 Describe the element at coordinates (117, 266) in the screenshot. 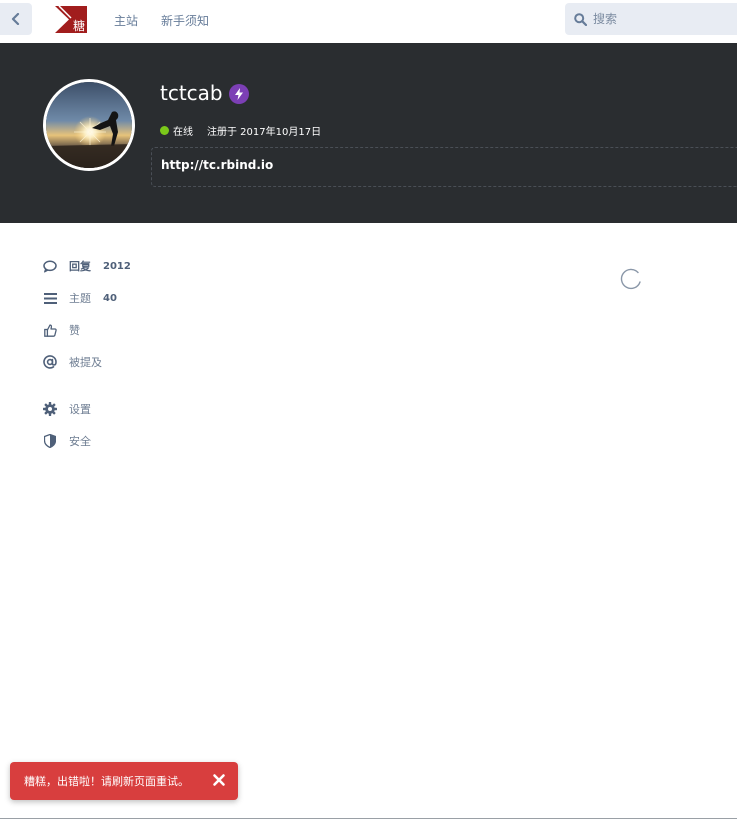

I see `sidebar-item-count: 2012` at that location.